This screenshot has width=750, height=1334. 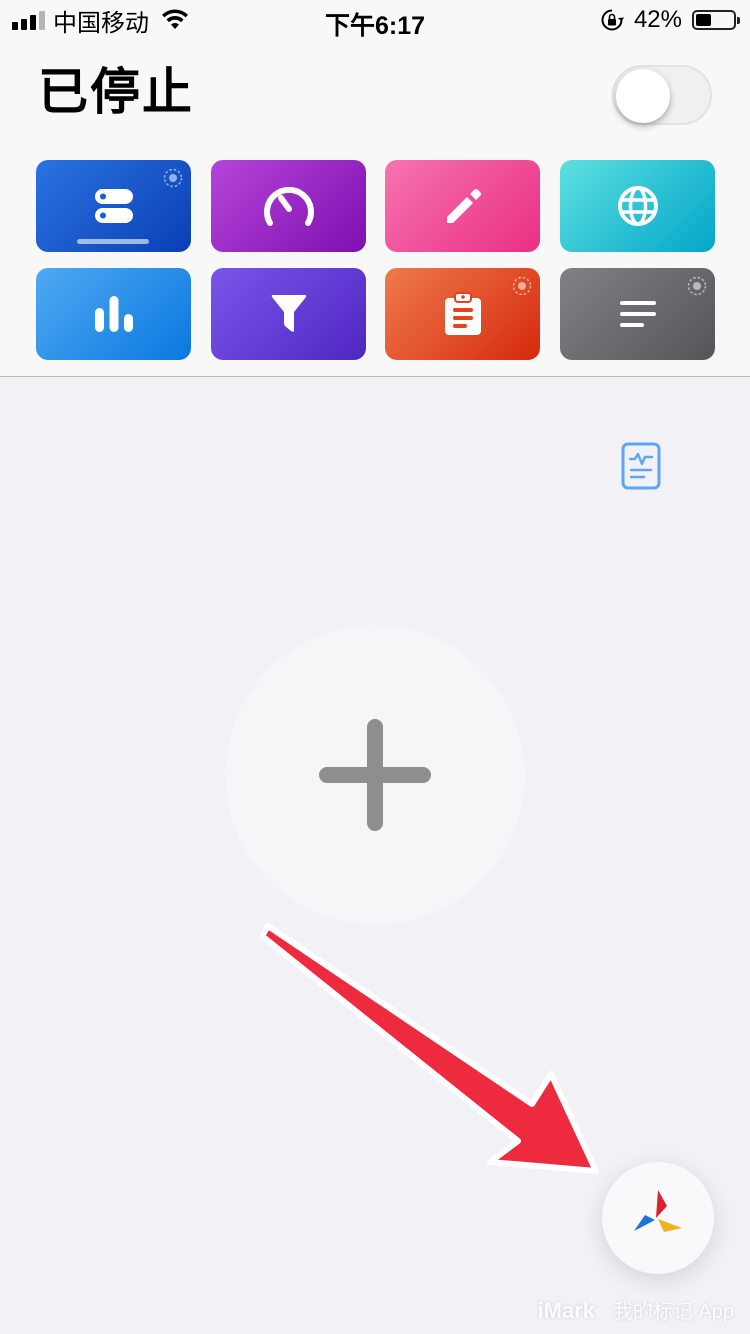 I want to click on annotation-arrow-icon, so click(x=429, y=1048).